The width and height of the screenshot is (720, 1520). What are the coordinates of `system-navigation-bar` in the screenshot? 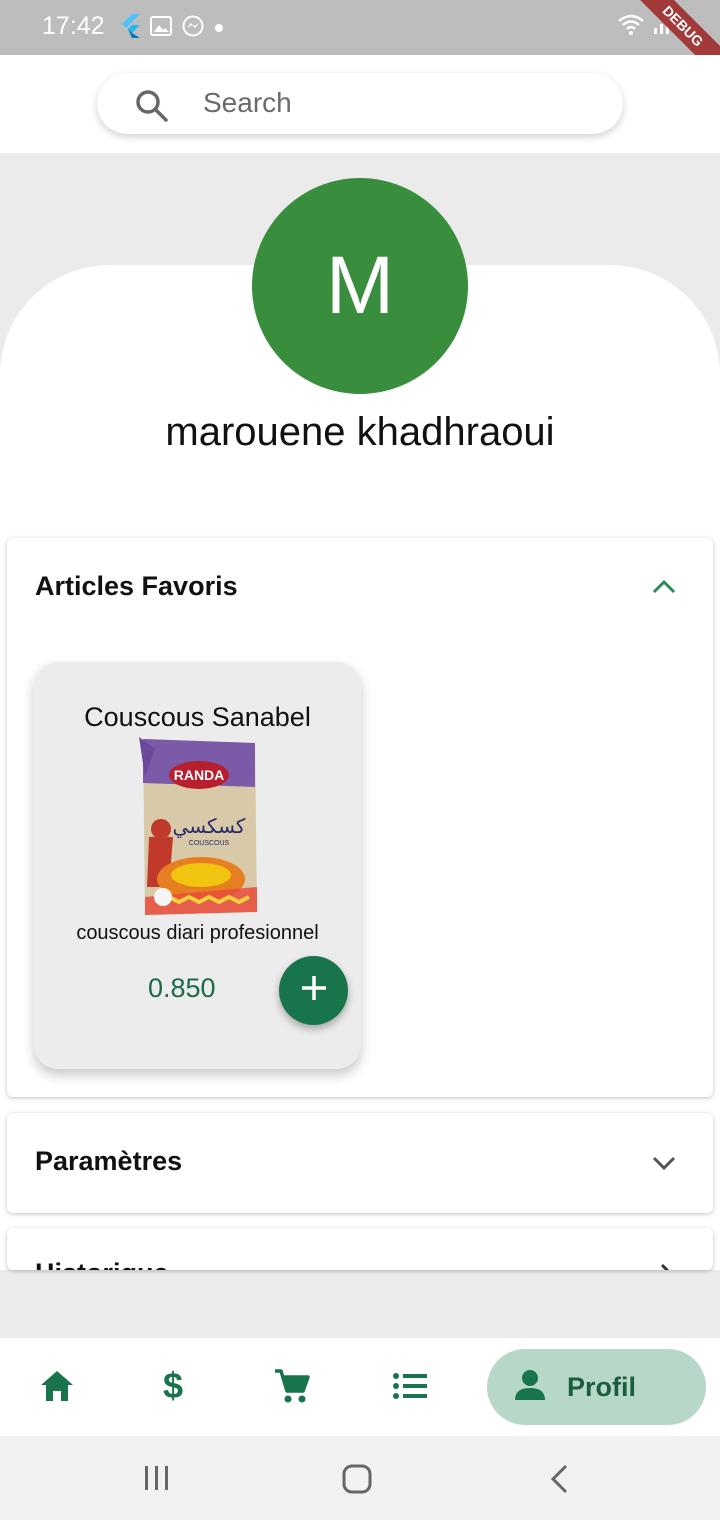 It's located at (360, 1478).